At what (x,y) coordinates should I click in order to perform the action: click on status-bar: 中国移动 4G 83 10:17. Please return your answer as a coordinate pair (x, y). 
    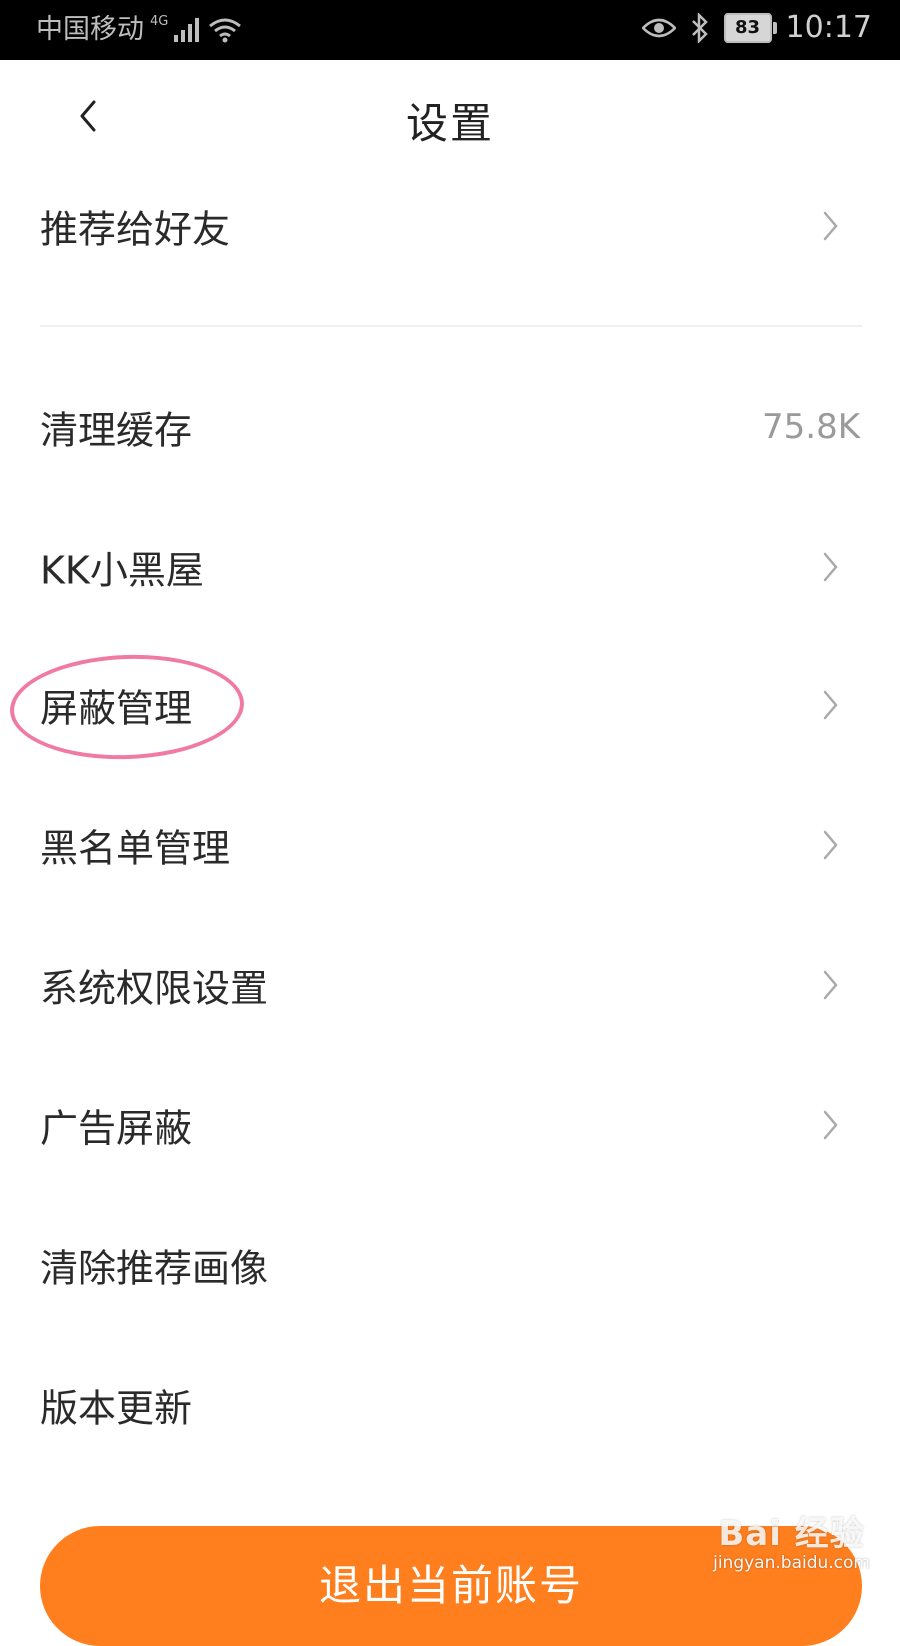
    Looking at the image, I should click on (450, 30).